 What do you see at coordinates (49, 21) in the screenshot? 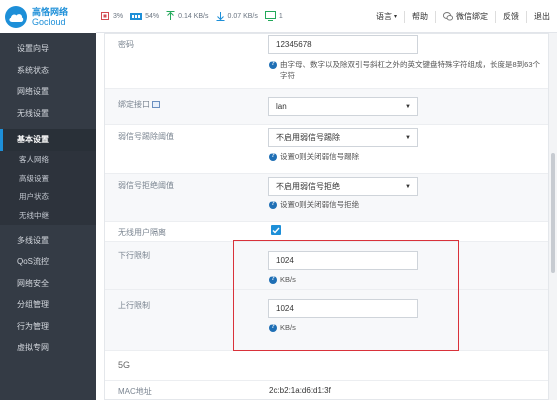
I see `brand-name-en: Gocloud` at bounding box center [49, 21].